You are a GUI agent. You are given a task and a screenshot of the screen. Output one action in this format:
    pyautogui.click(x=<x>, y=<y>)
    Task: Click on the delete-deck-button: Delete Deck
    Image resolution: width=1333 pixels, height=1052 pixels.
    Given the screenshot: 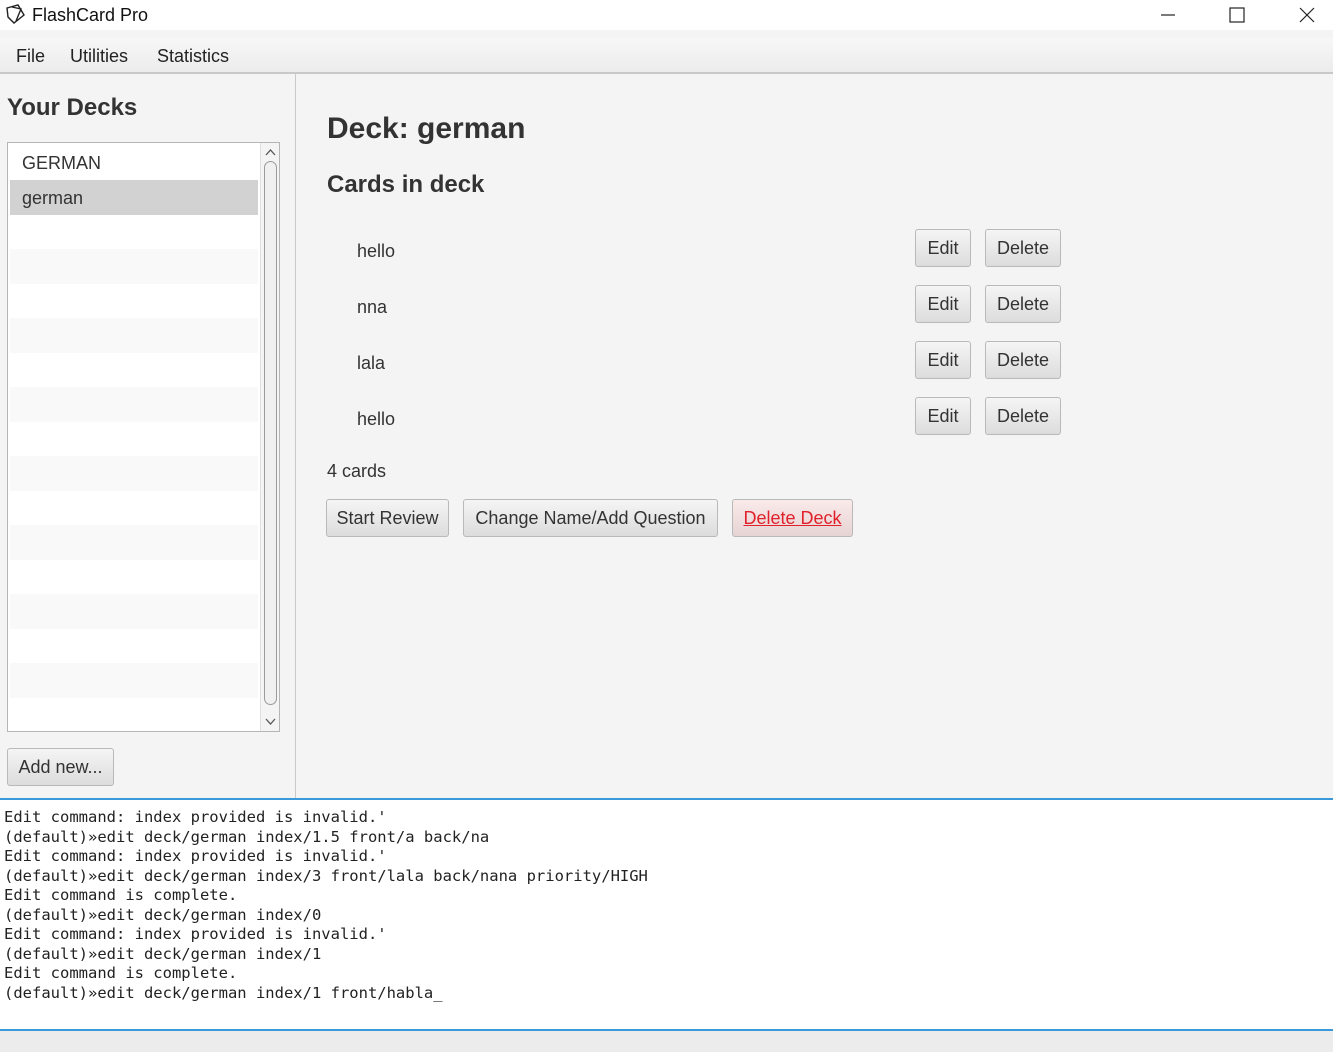 What is the action you would take?
    pyautogui.click(x=792, y=518)
    